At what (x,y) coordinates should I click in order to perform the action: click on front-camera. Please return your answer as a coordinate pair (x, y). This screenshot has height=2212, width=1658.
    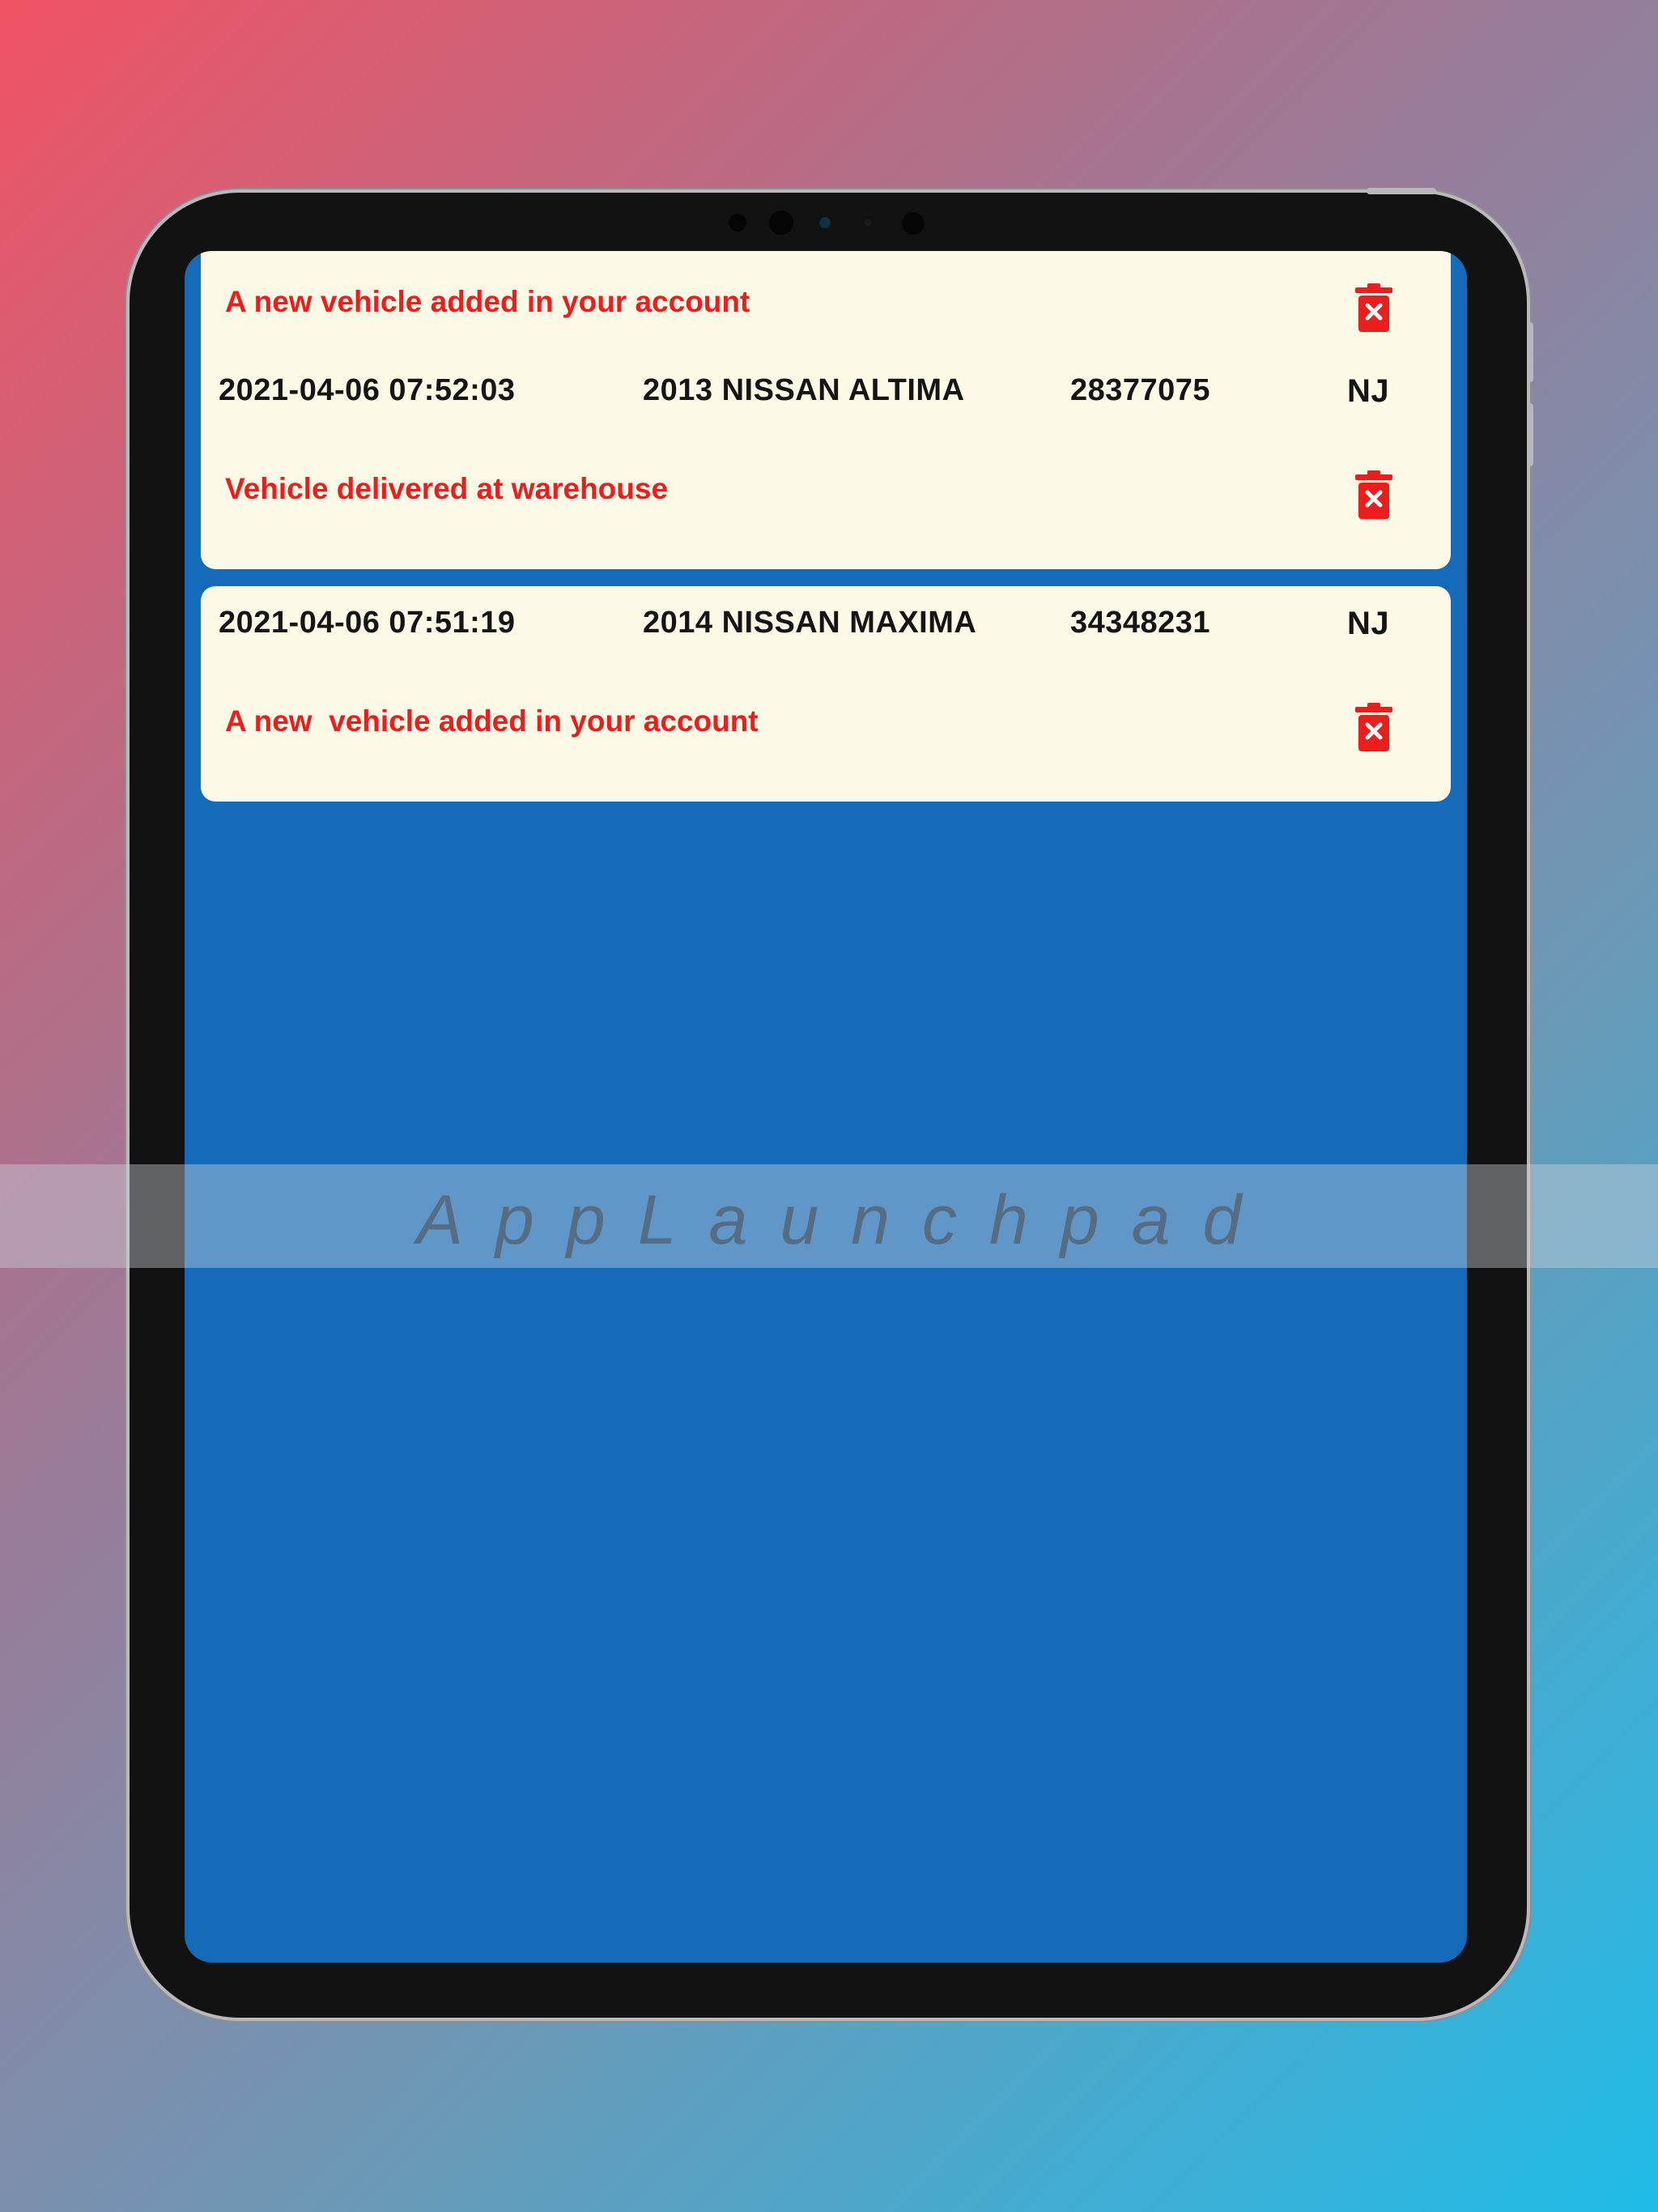
    Looking at the image, I should click on (781, 223).